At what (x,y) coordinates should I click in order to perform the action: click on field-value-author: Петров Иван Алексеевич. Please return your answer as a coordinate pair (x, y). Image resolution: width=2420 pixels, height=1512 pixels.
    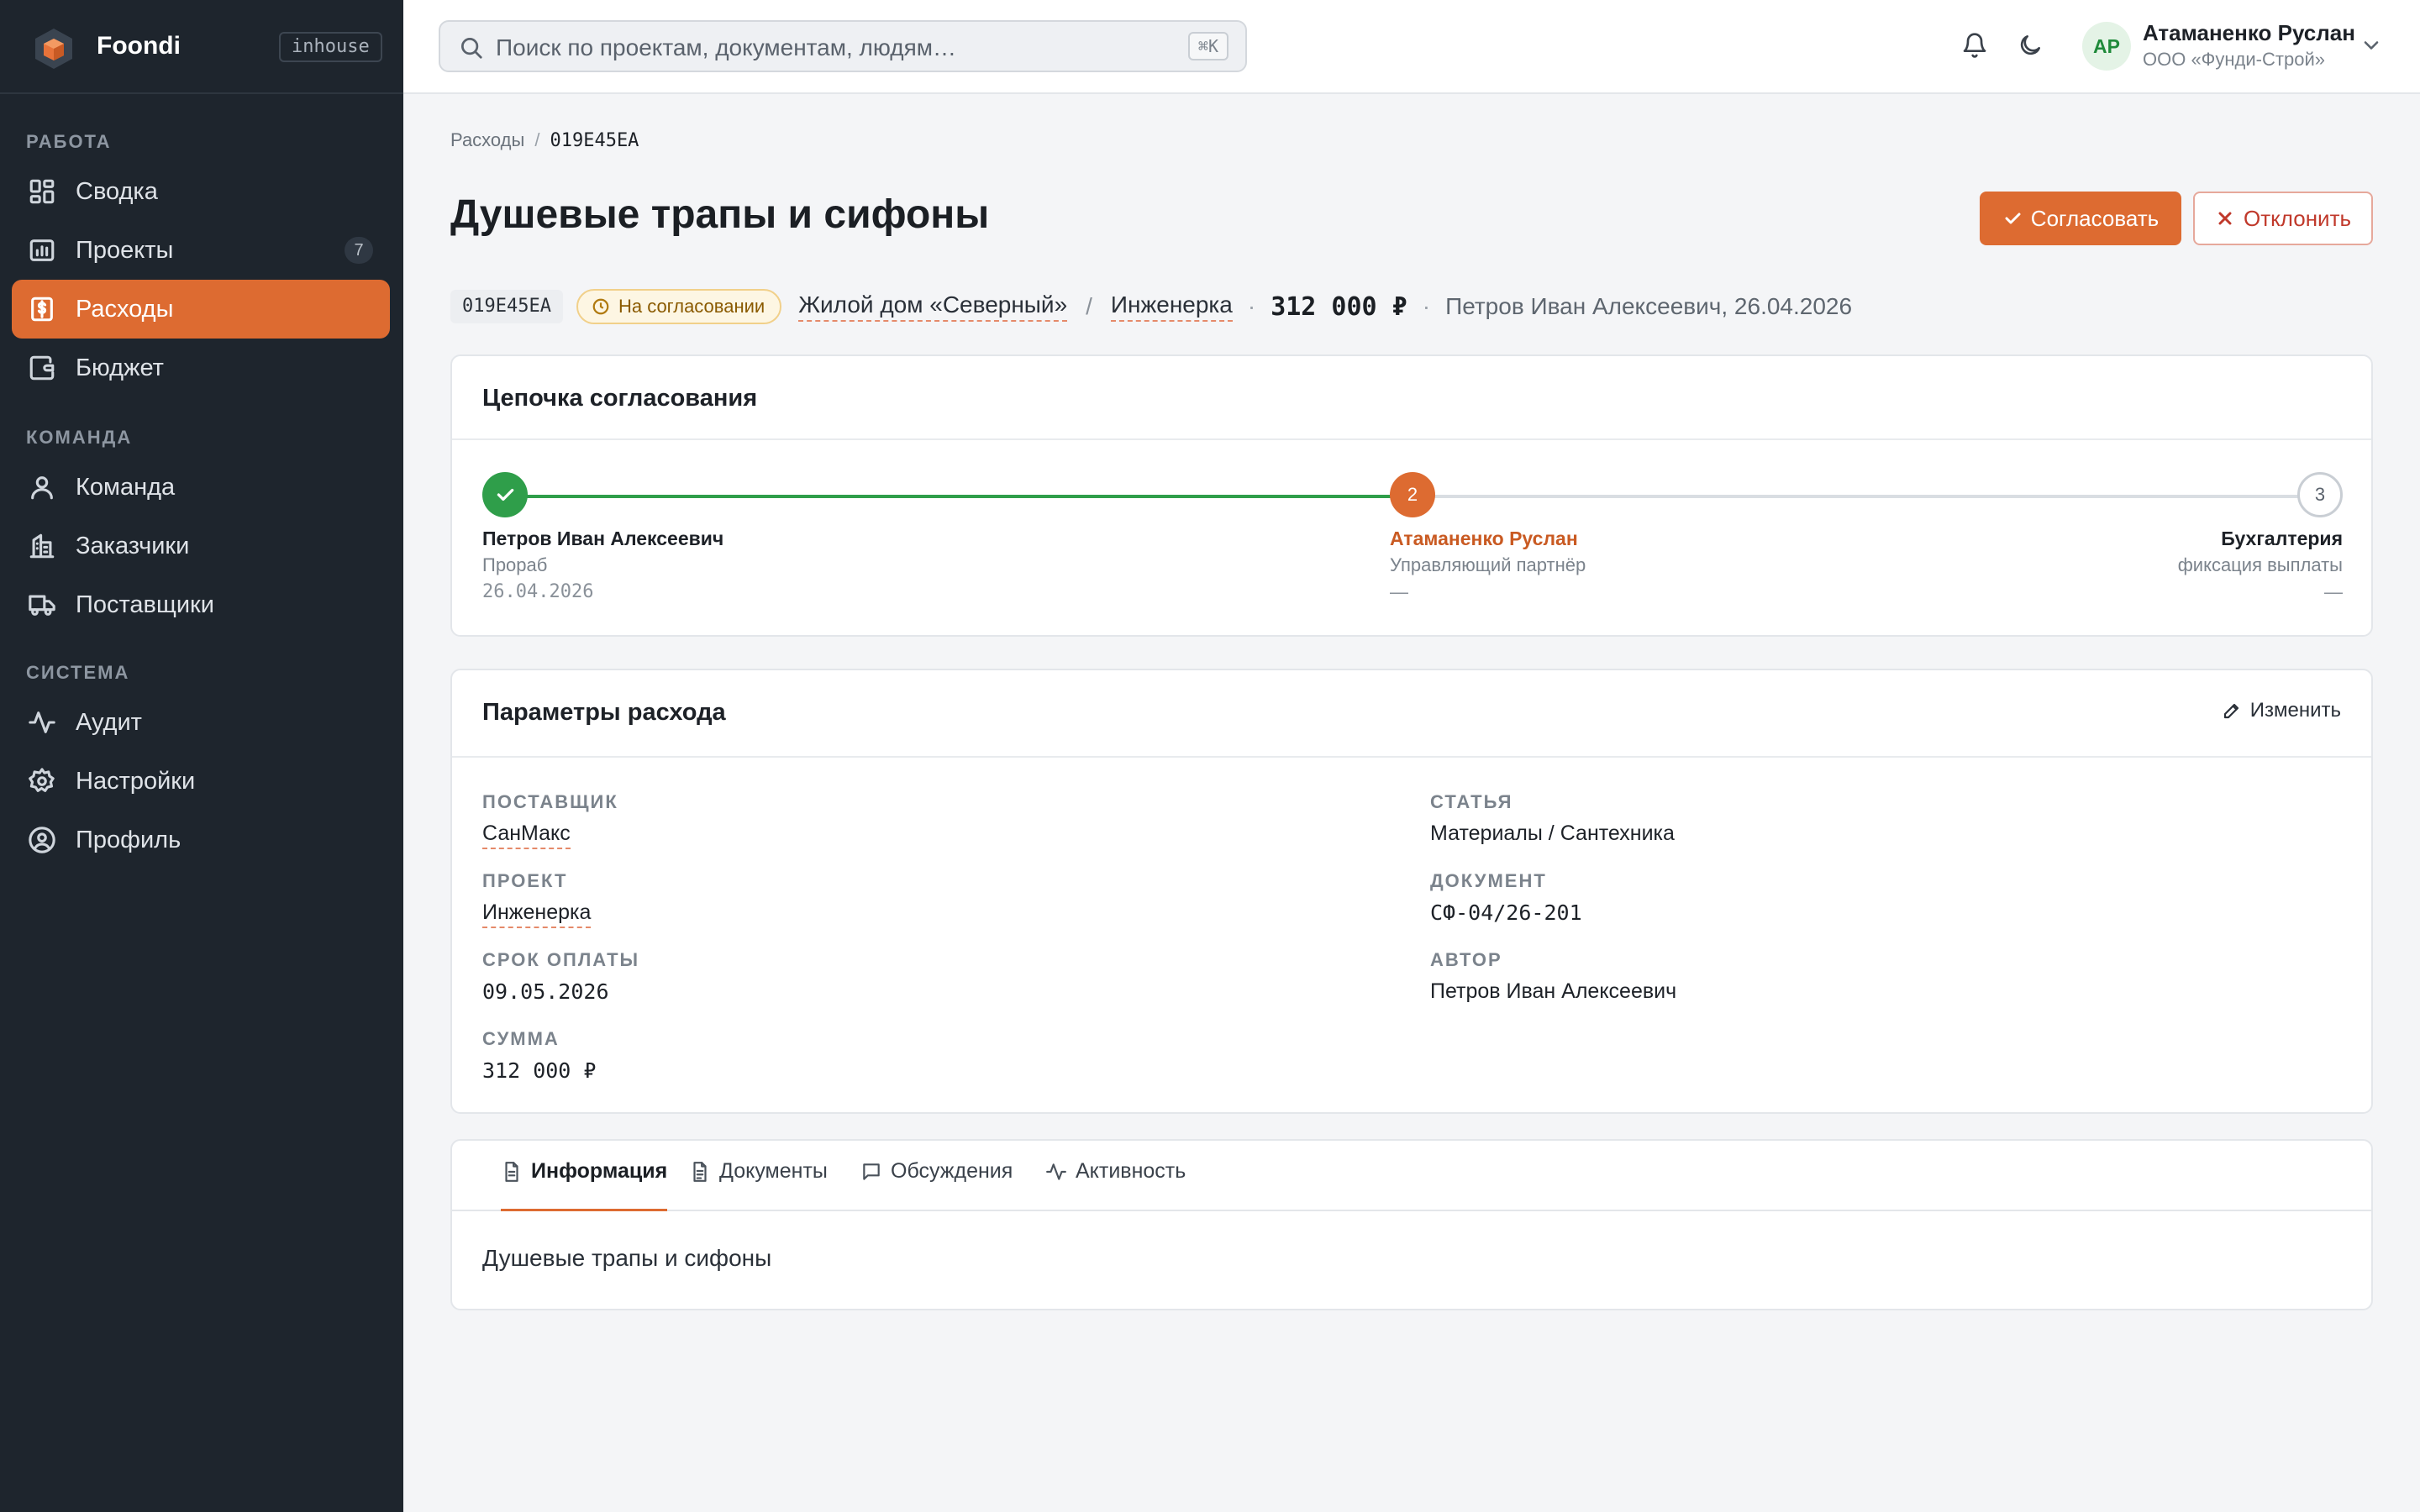
    Looking at the image, I should click on (1554, 991).